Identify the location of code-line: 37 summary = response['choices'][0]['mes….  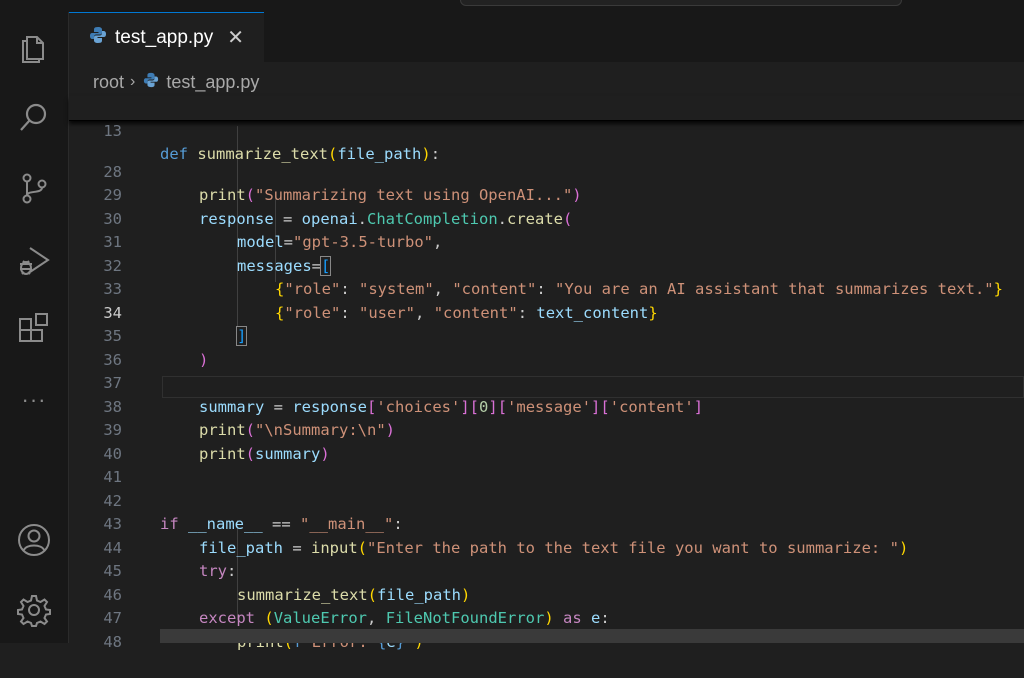
(546, 382).